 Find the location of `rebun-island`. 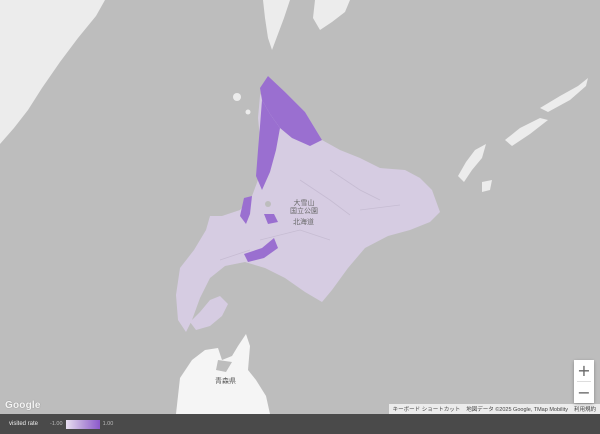

rebun-island is located at coordinates (248, 112).